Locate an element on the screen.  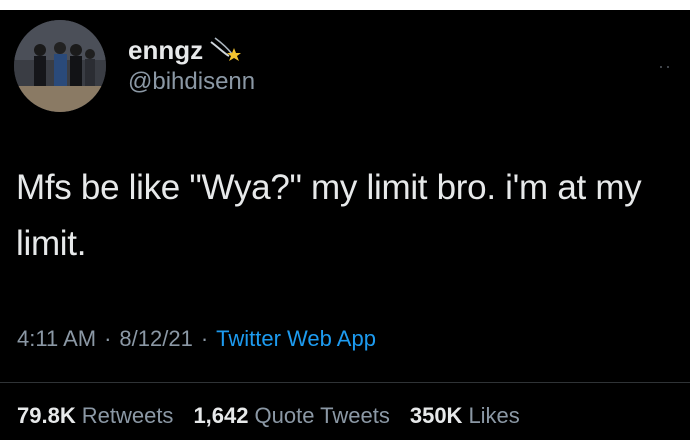
divider is located at coordinates (345, 382).